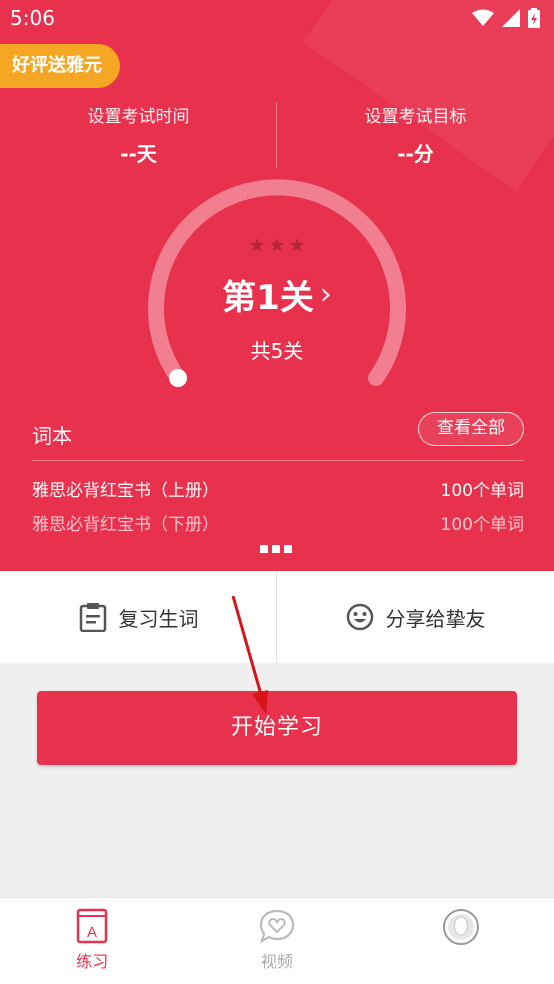 The image size is (554, 984). I want to click on smile-icon, so click(359, 617).